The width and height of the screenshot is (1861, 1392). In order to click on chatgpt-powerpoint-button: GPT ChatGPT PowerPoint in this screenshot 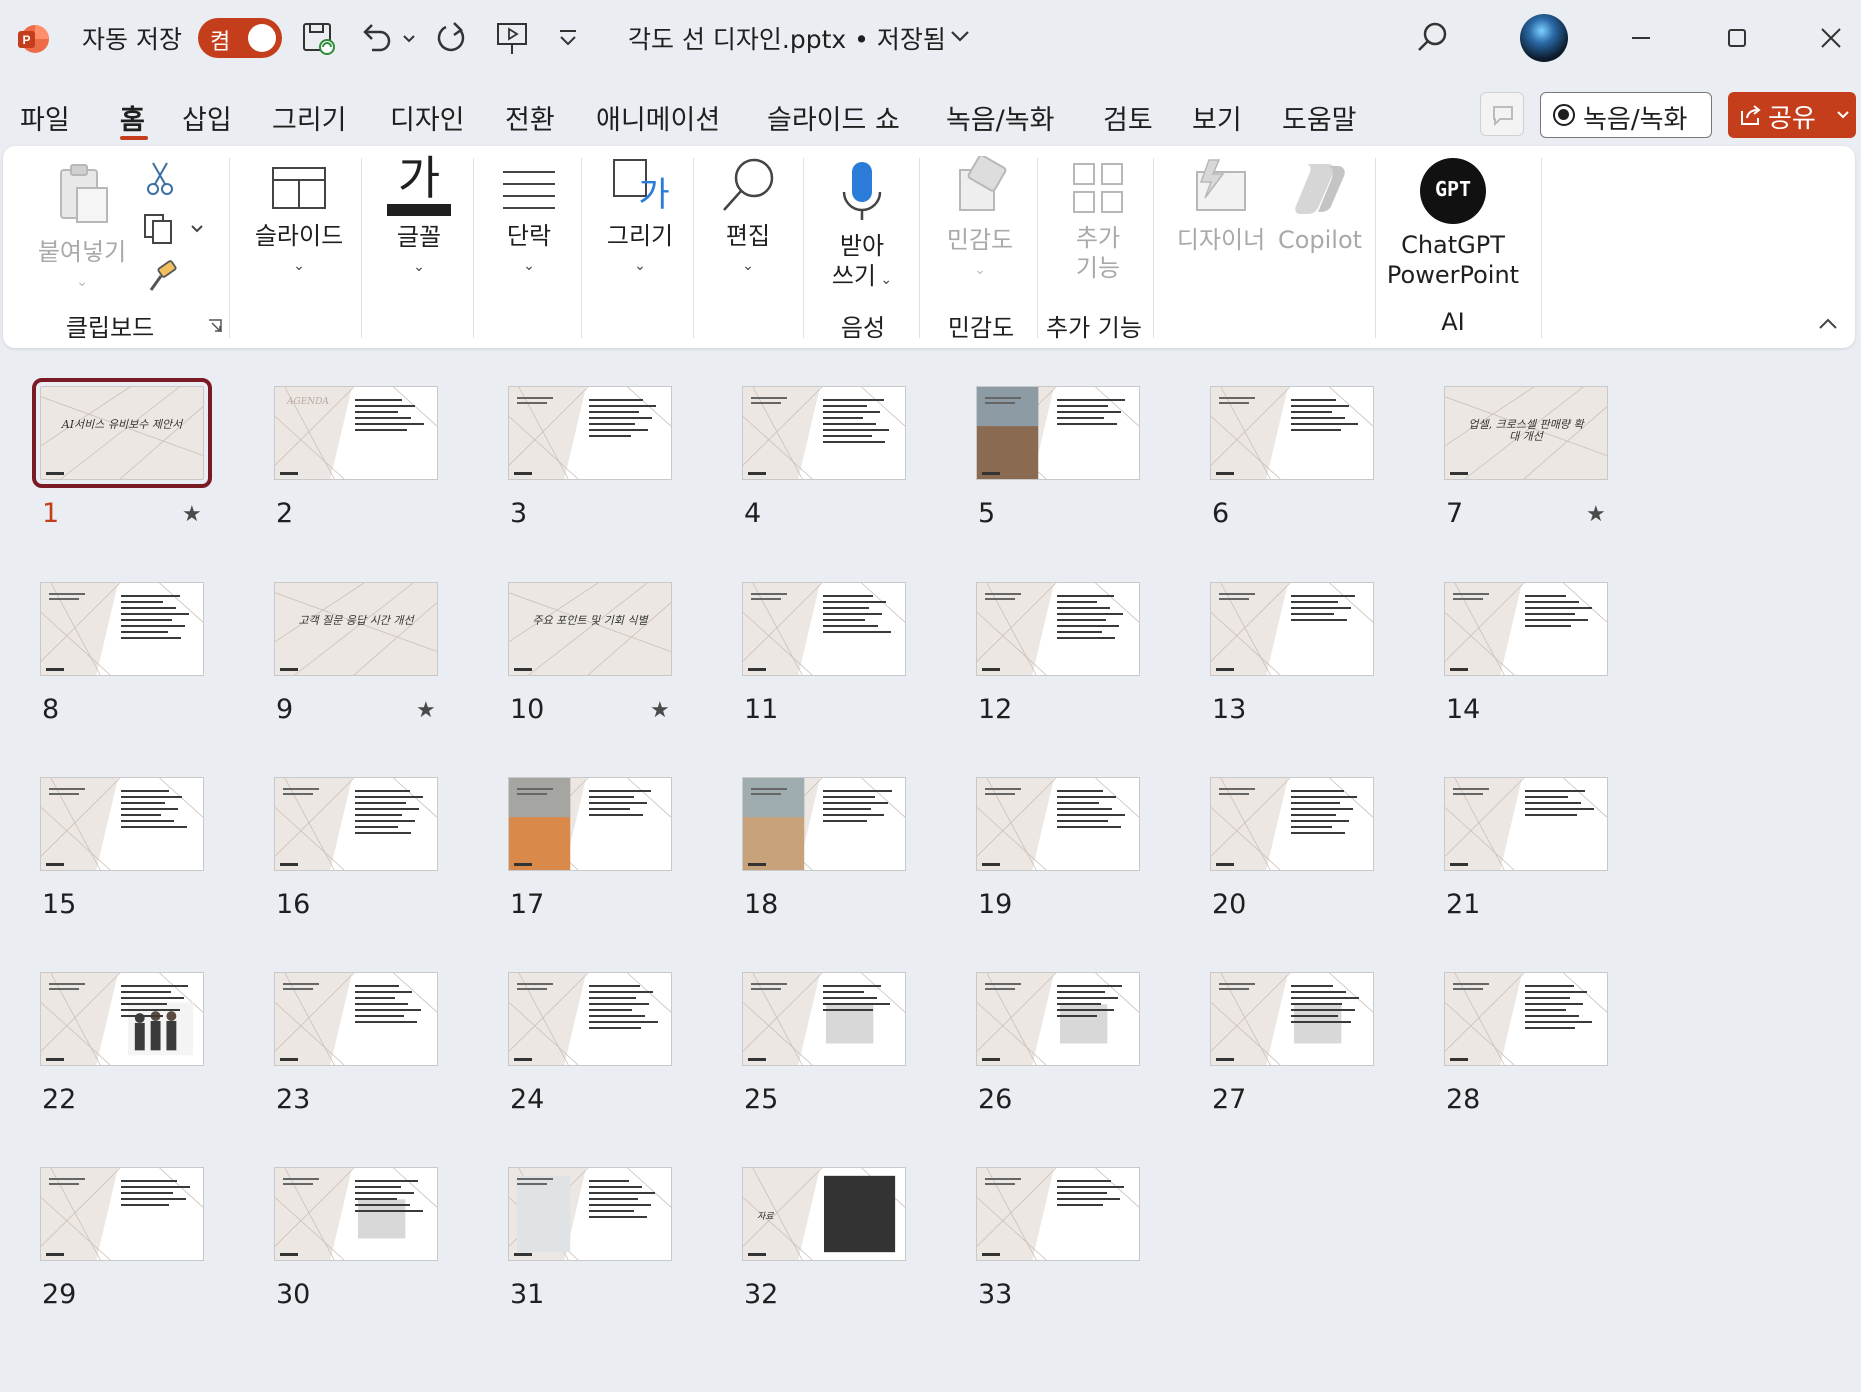, I will do `click(1453, 224)`.